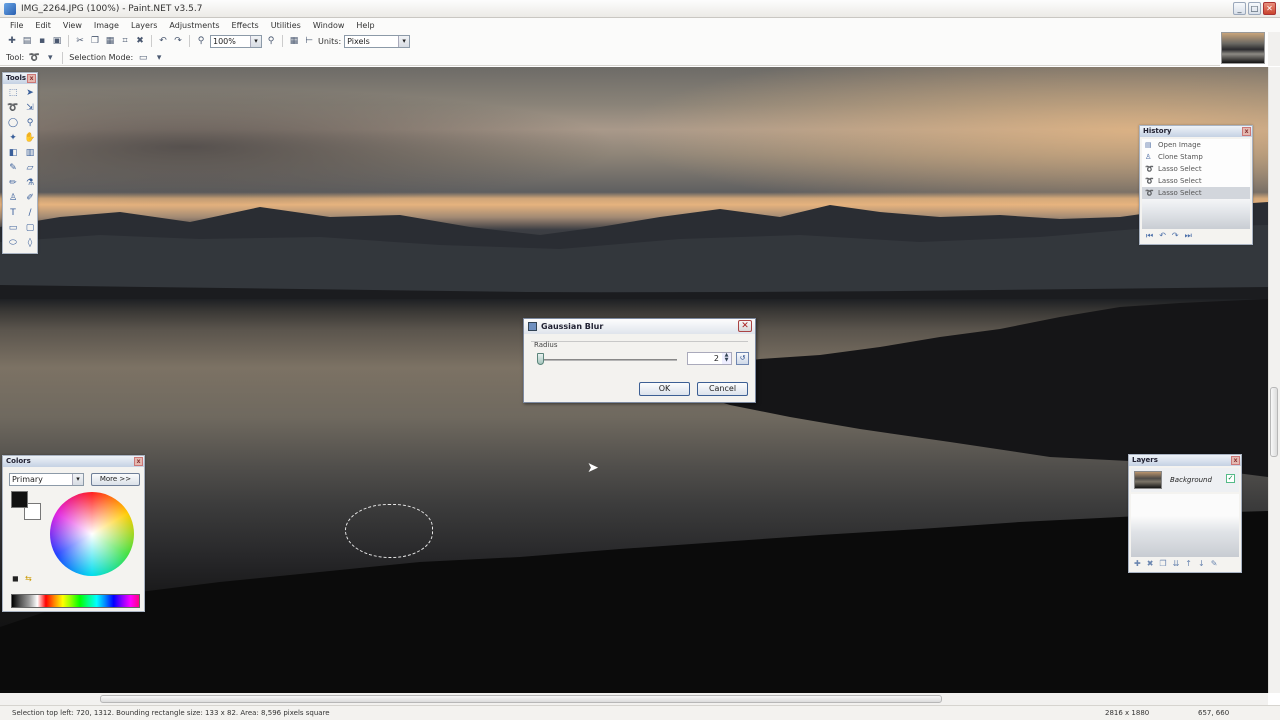  What do you see at coordinates (1274, 422) in the screenshot?
I see `vertical-scroll-thumb` at bounding box center [1274, 422].